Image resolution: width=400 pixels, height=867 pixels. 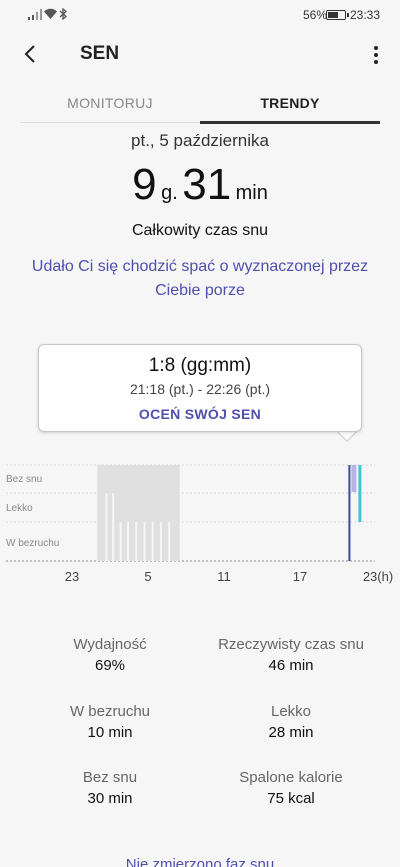 What do you see at coordinates (19, 508) in the screenshot?
I see `level-label-light: Lekko` at bounding box center [19, 508].